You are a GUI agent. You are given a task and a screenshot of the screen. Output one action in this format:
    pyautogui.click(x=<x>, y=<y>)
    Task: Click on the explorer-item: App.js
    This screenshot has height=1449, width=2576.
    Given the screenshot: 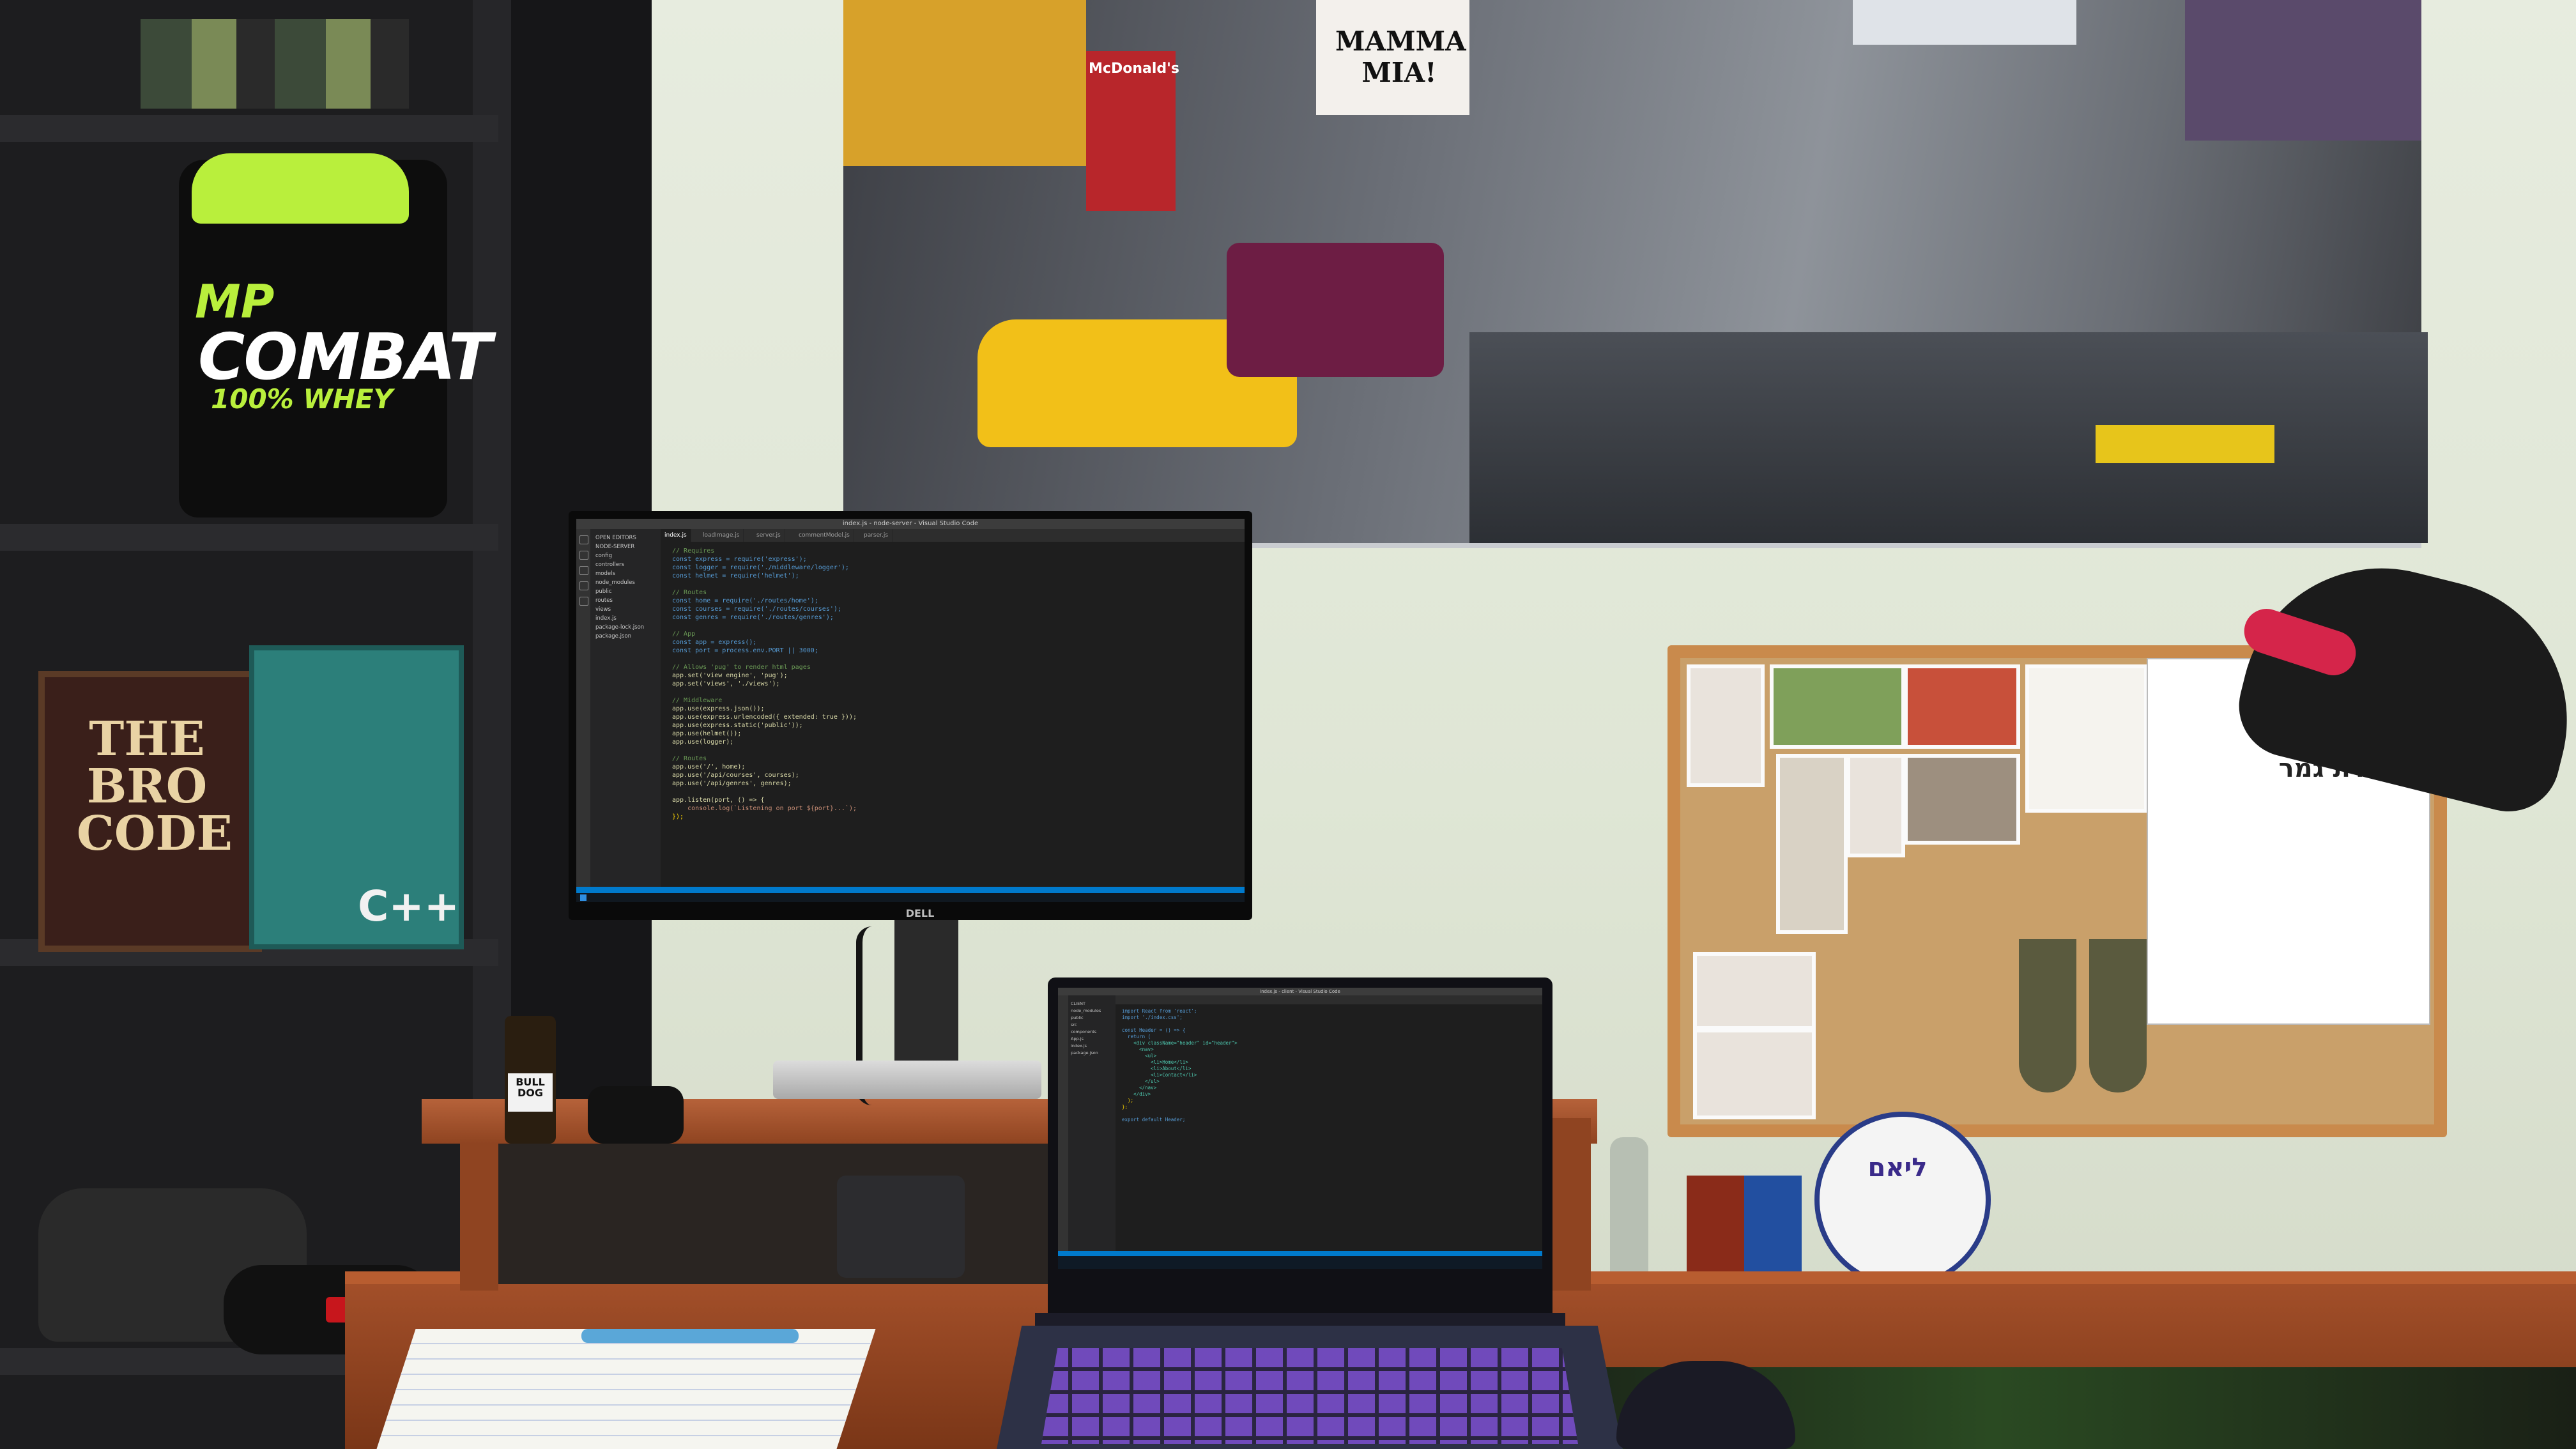 What is the action you would take?
    pyautogui.click(x=1077, y=1039)
    